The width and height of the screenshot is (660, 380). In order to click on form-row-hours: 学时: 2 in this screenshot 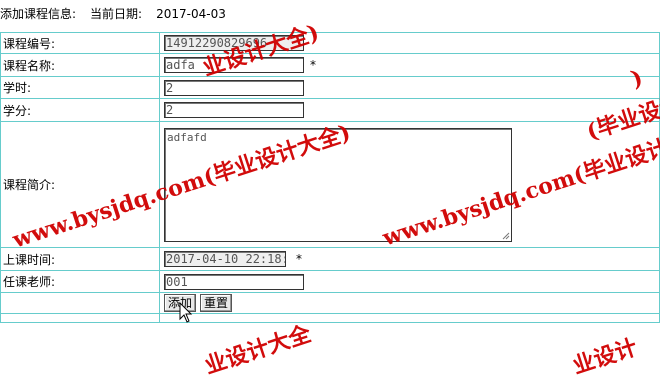, I will do `click(330, 87)`.